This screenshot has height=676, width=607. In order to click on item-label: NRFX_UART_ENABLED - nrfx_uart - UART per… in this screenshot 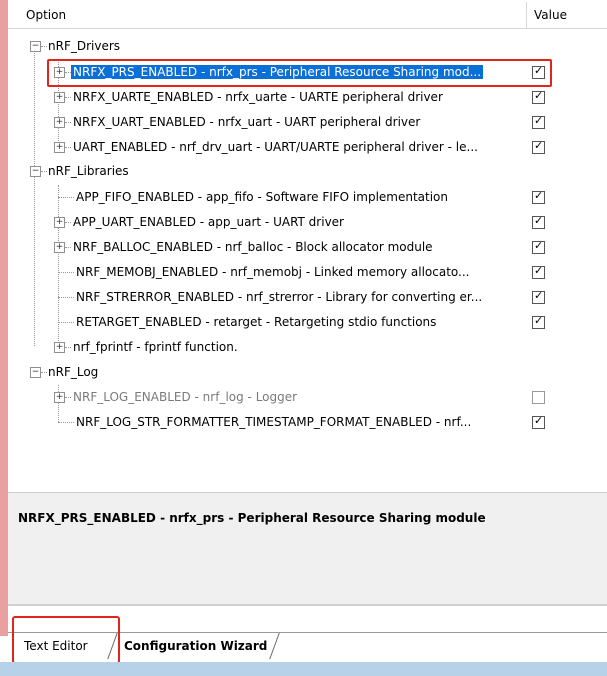, I will do `click(247, 122)`.